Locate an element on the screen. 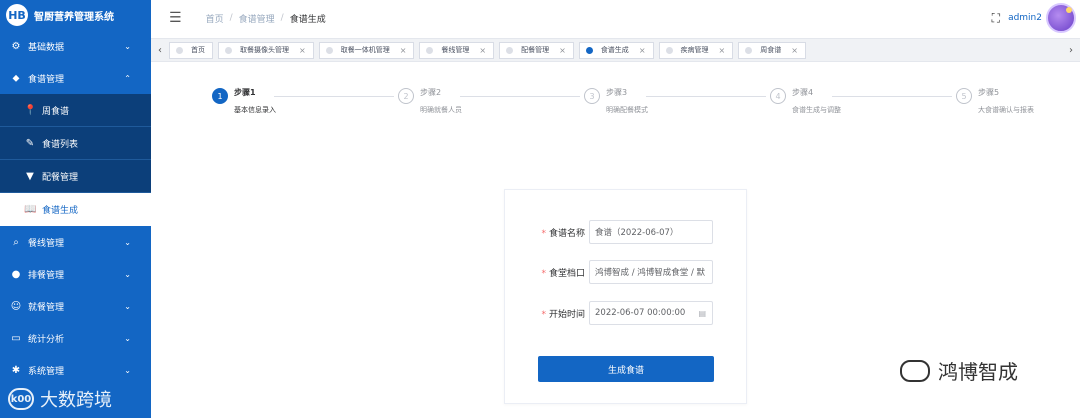 The height and width of the screenshot is (418, 1080). sidebar-item-label: 食谱列表 is located at coordinates (60, 144).